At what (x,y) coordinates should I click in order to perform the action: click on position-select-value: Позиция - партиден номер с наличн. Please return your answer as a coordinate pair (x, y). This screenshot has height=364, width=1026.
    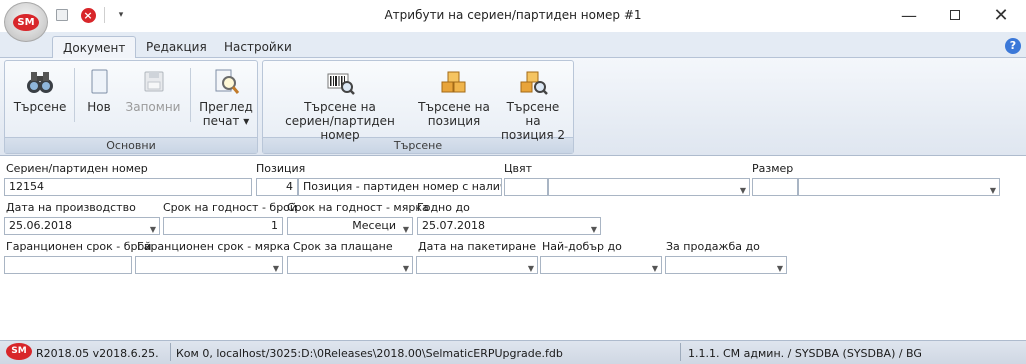
    Looking at the image, I should click on (402, 186).